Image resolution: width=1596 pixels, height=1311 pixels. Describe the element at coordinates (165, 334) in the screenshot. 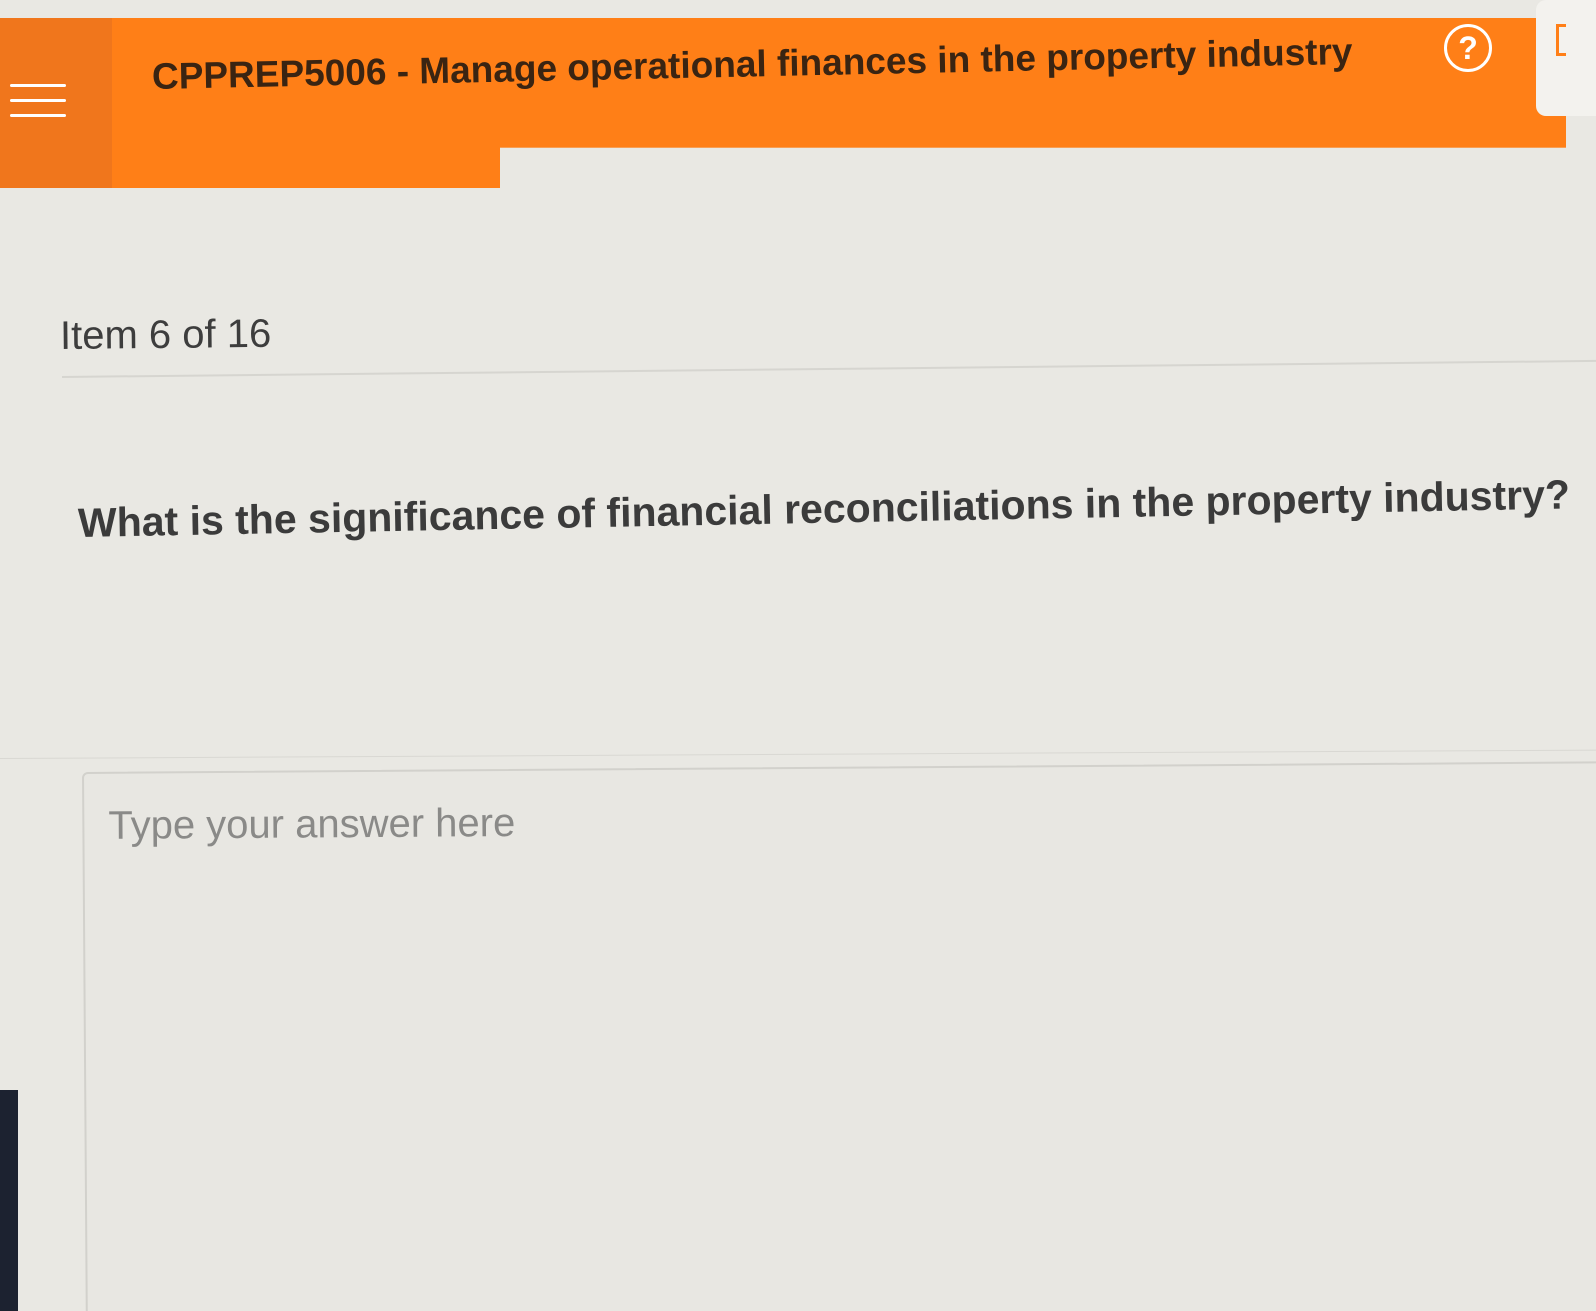

I see `item-counter: Item 6 of 16` at that location.